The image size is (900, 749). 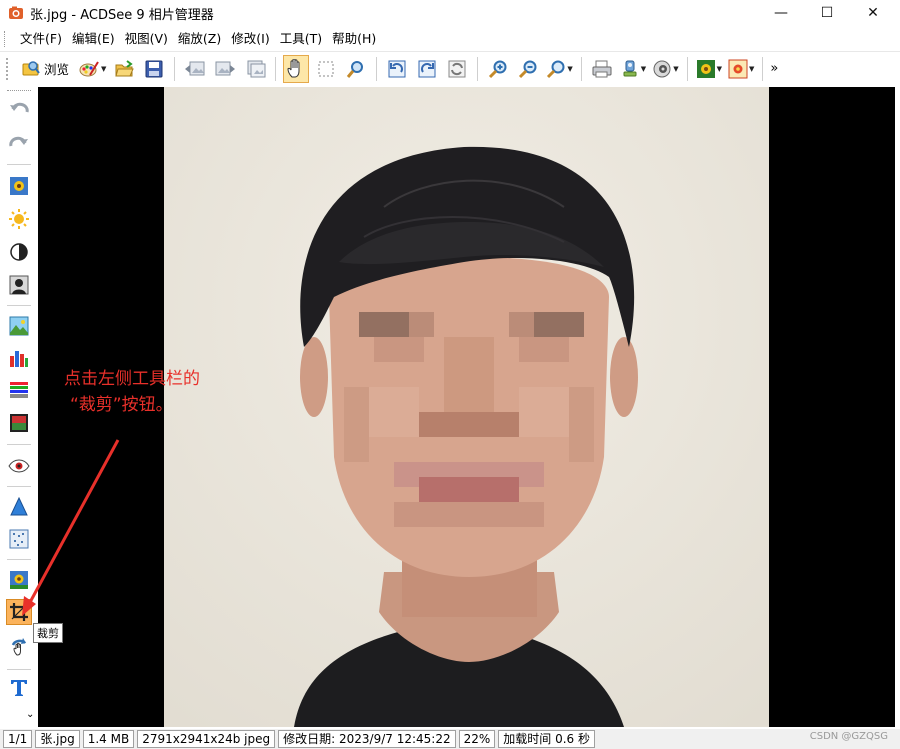 I want to click on status-zoom: 22%, so click(x=477, y=739).